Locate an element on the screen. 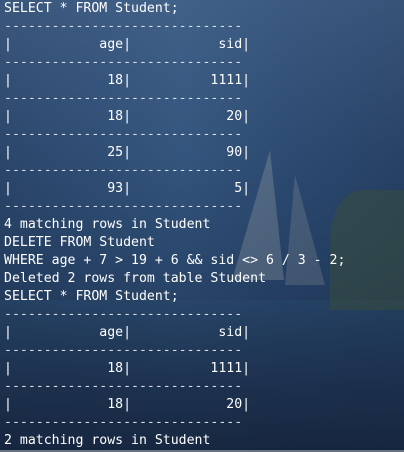 The height and width of the screenshot is (452, 404). table-row: | 25| 90| is located at coordinates (127, 152).